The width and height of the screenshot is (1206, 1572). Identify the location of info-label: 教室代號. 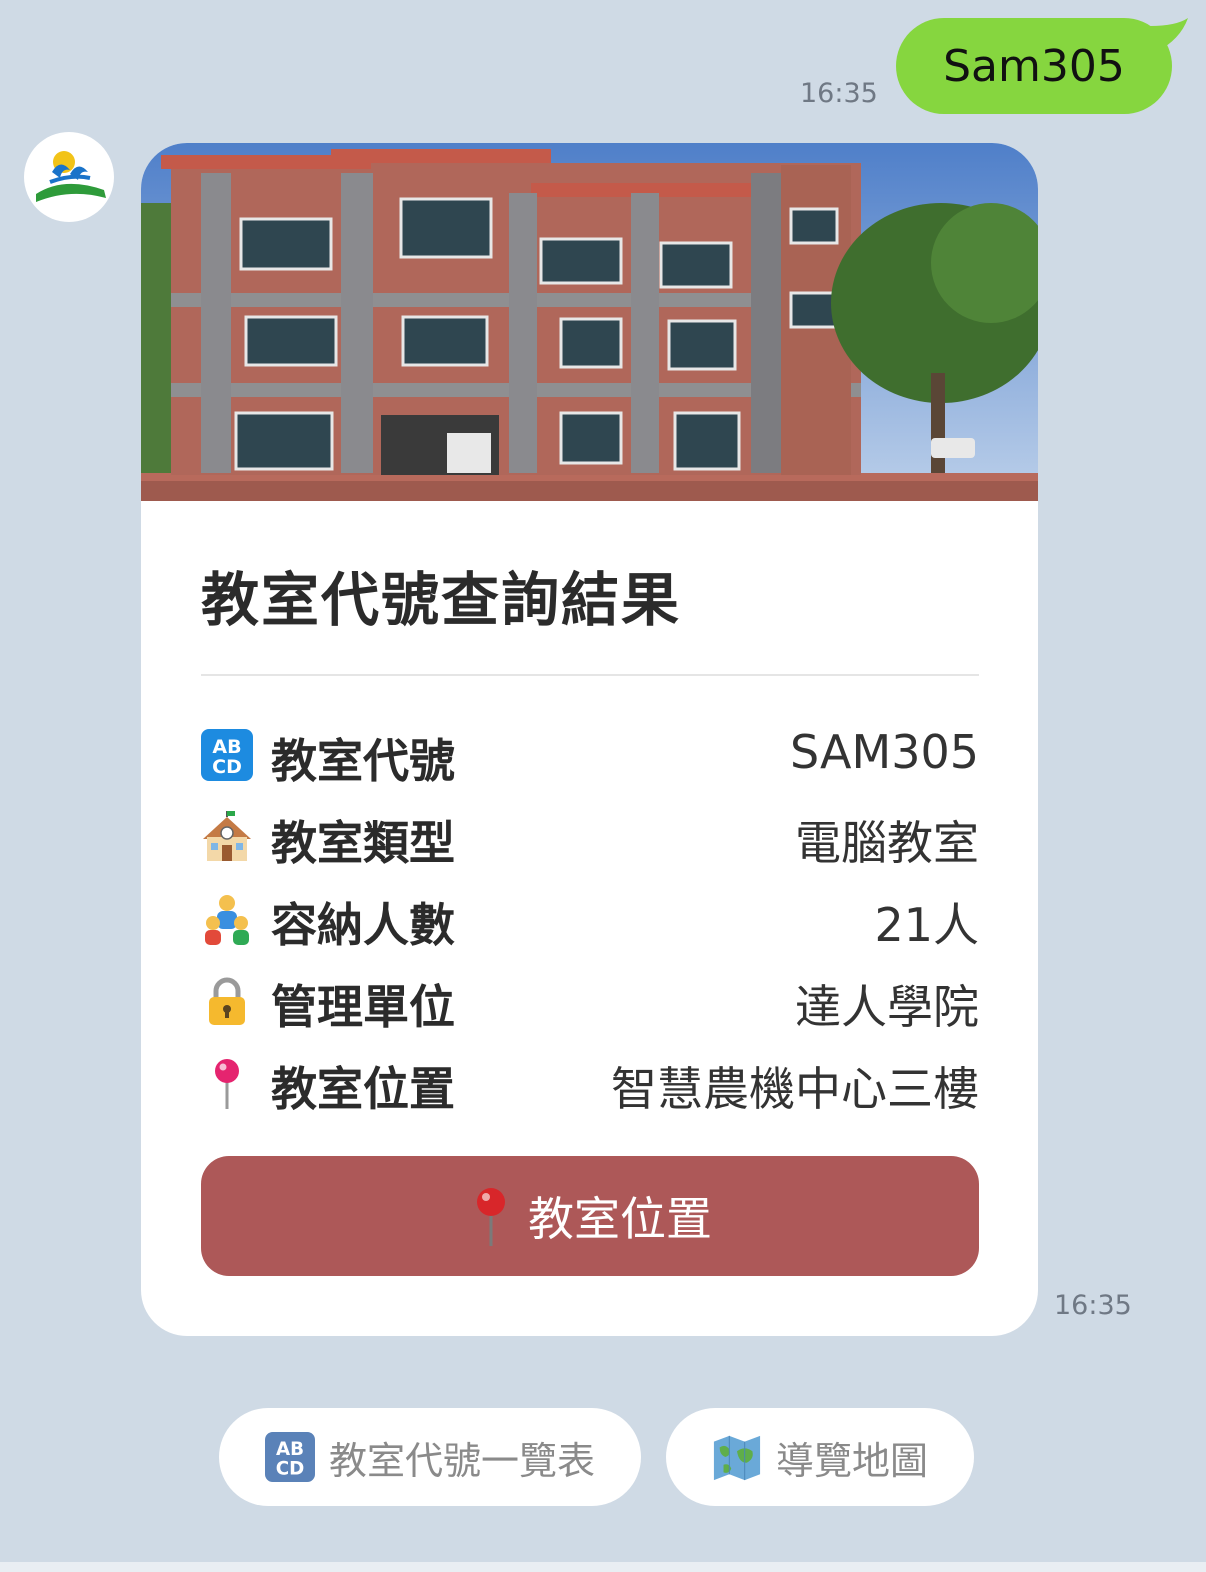
(363, 761).